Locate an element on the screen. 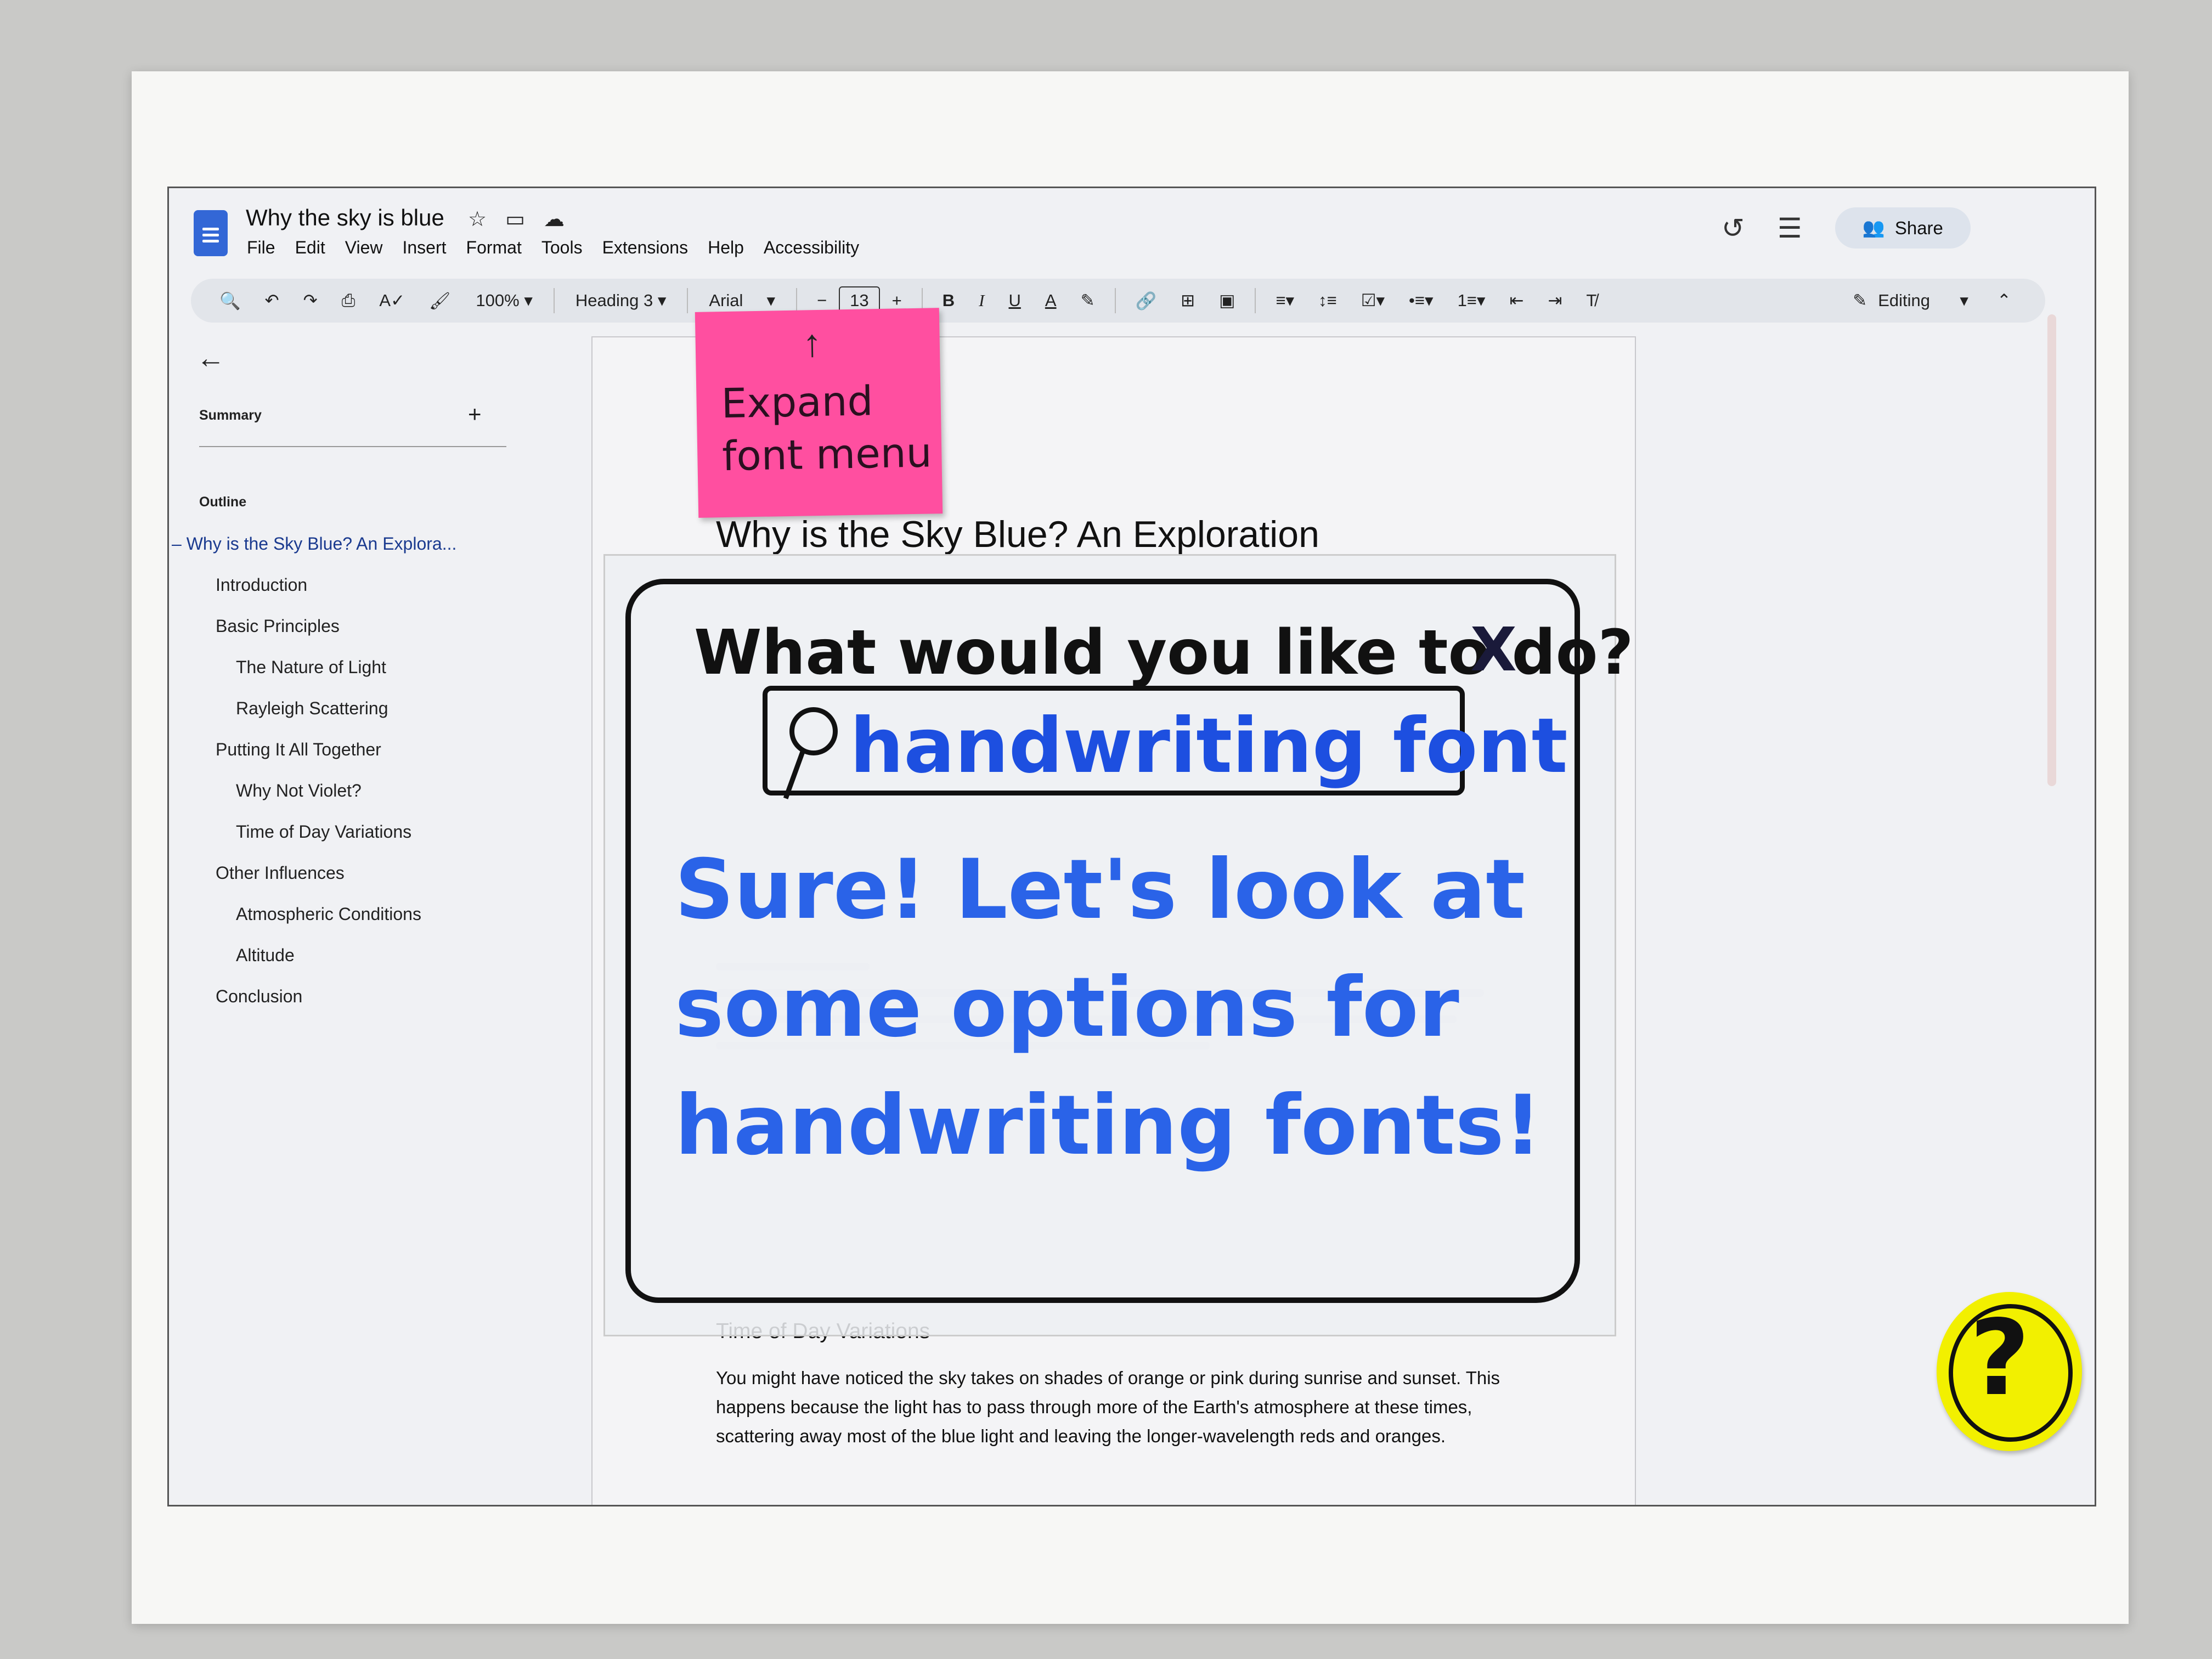 Image resolution: width=2212 pixels, height=1659 pixels. collapse-dash-icon: – is located at coordinates (179, 544).